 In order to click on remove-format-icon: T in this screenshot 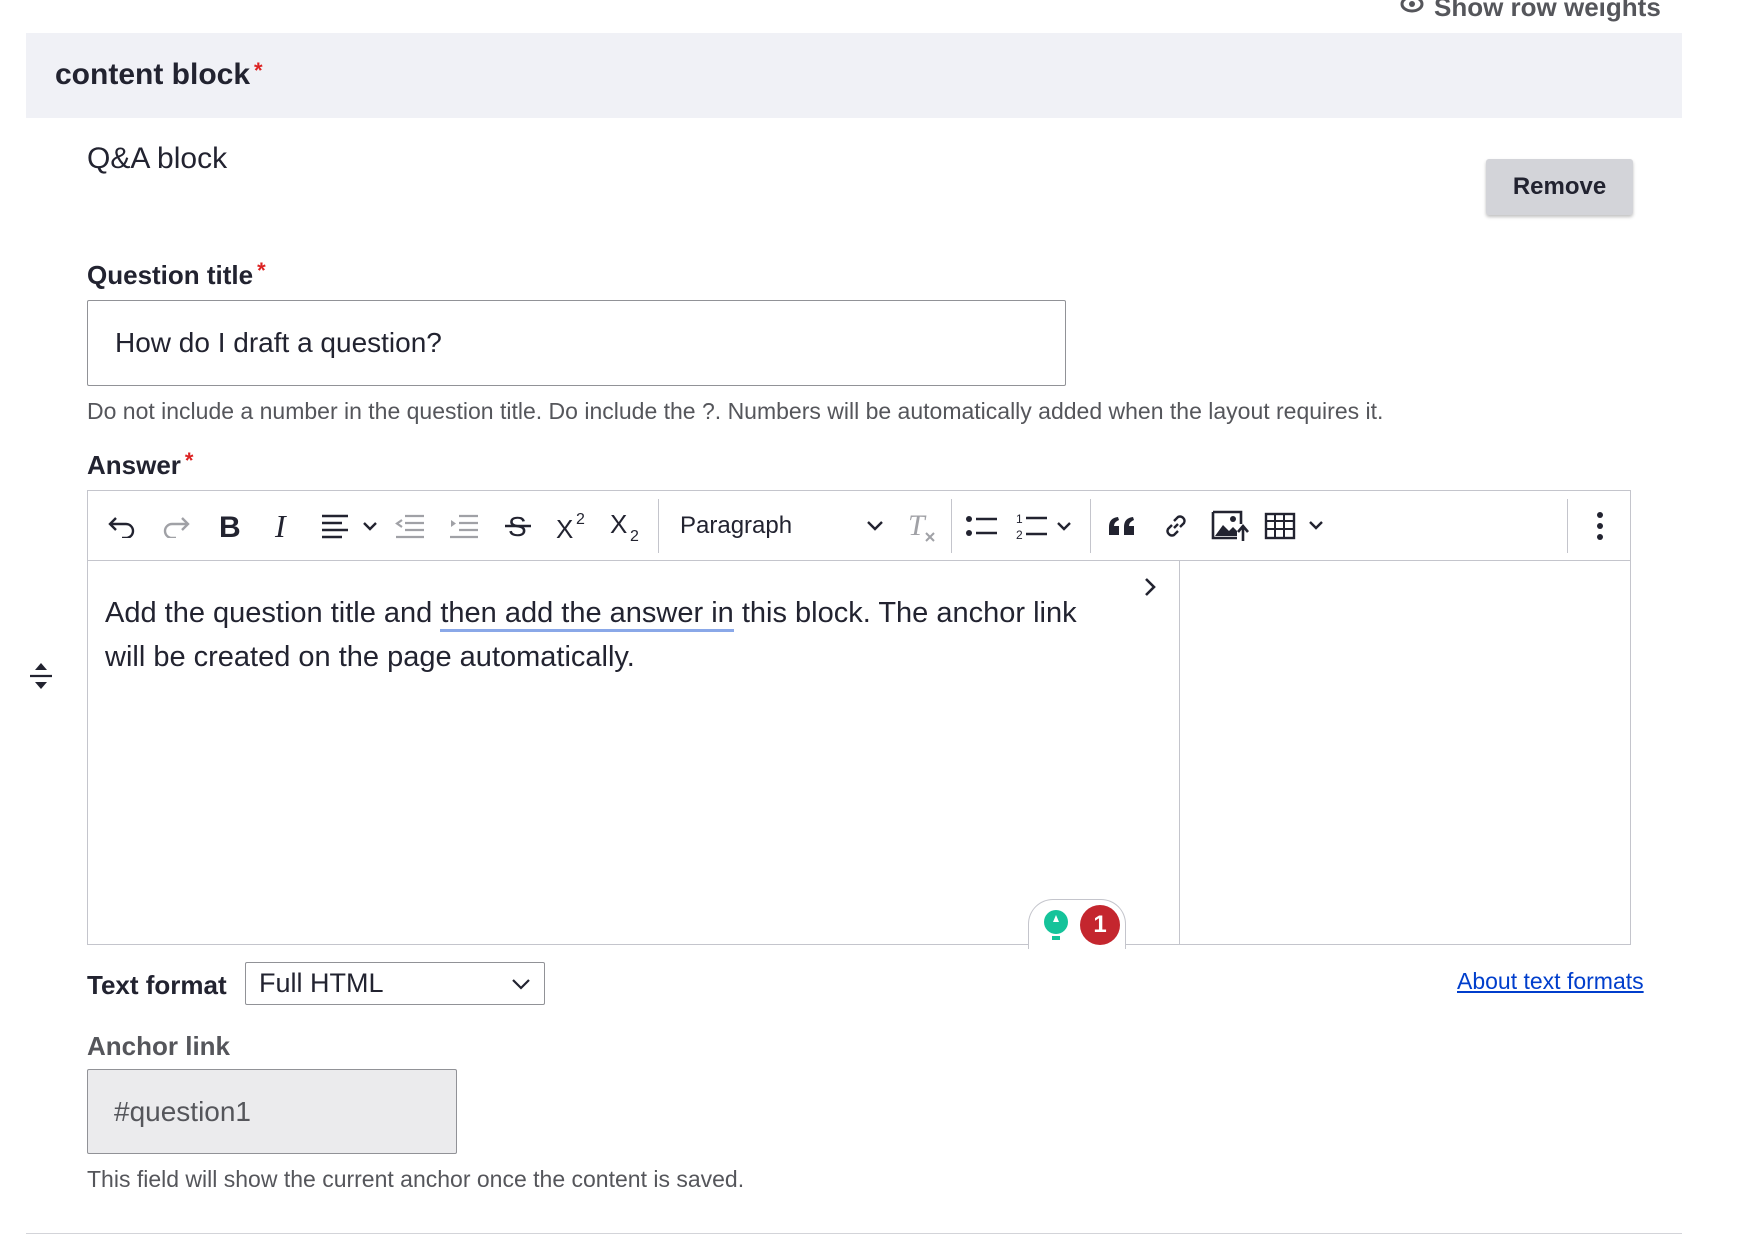, I will do `click(922, 526)`.